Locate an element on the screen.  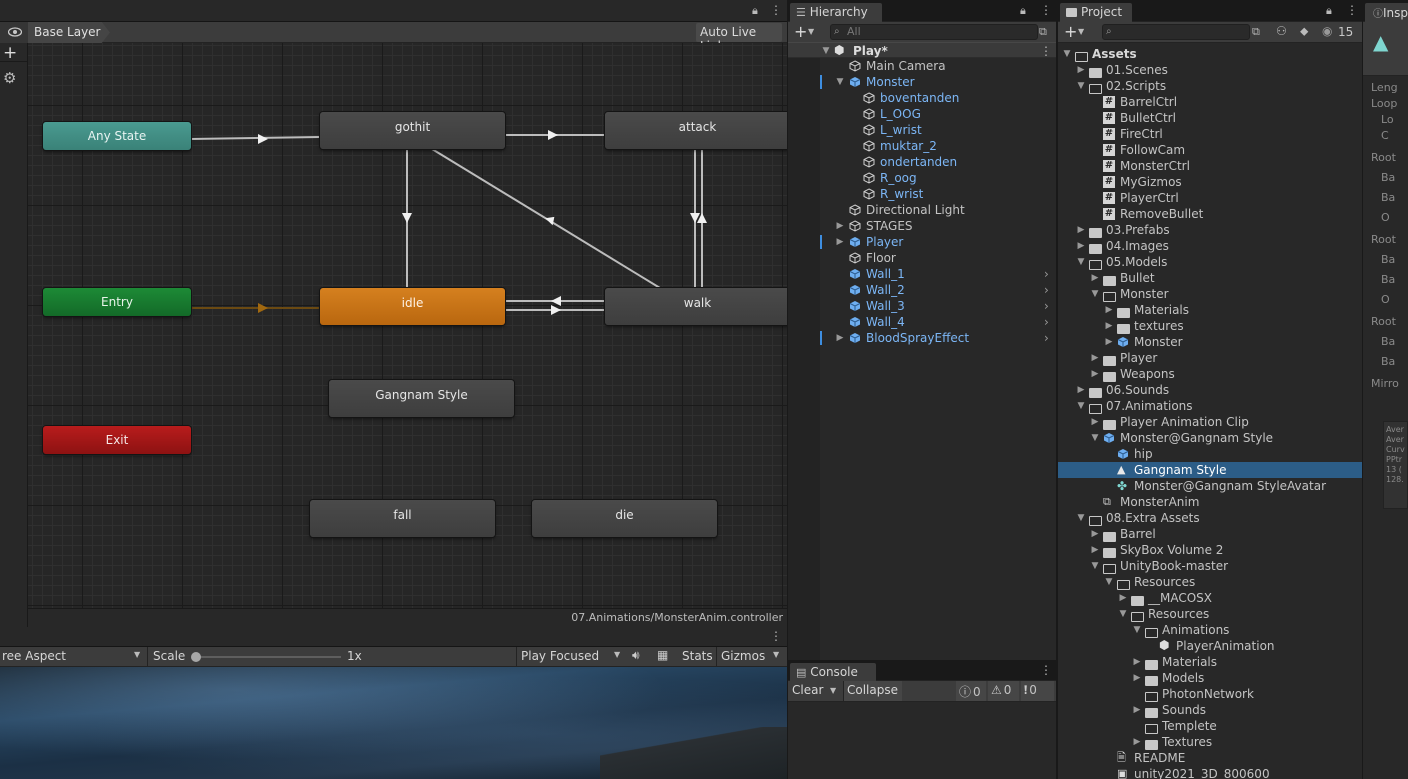
list-item: L_wrist is located at coordinates (922, 130).